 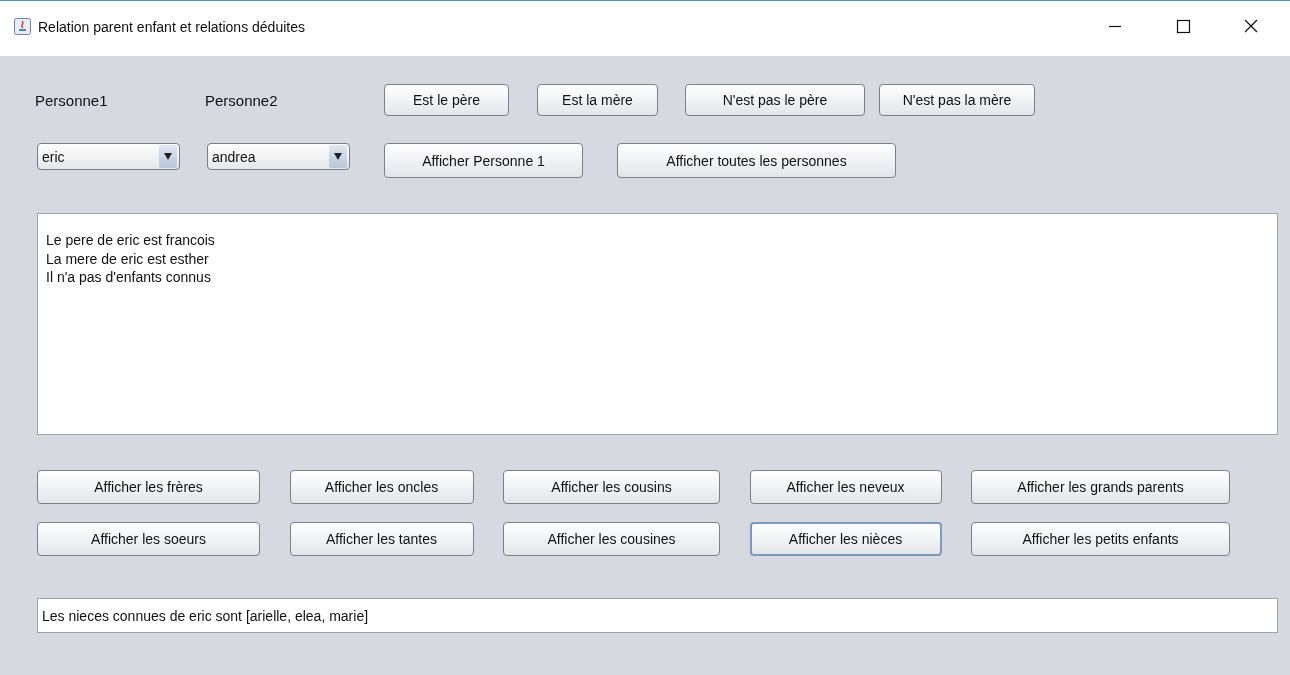 I want to click on relation-button: Afficher les oncles, so click(x=381, y=487).